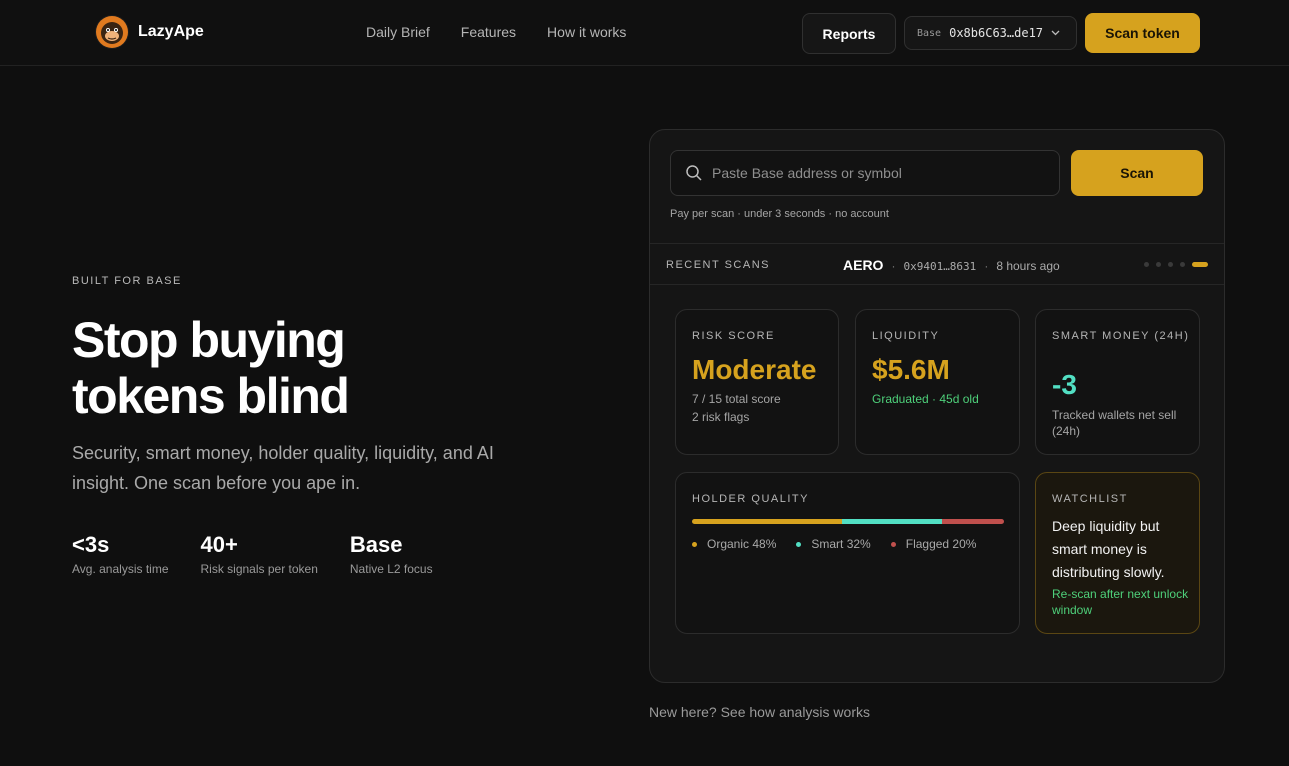 Image resolution: width=1289 pixels, height=766 pixels. I want to click on stat-analysis-time: <3s Avg. analysis time, so click(120, 554).